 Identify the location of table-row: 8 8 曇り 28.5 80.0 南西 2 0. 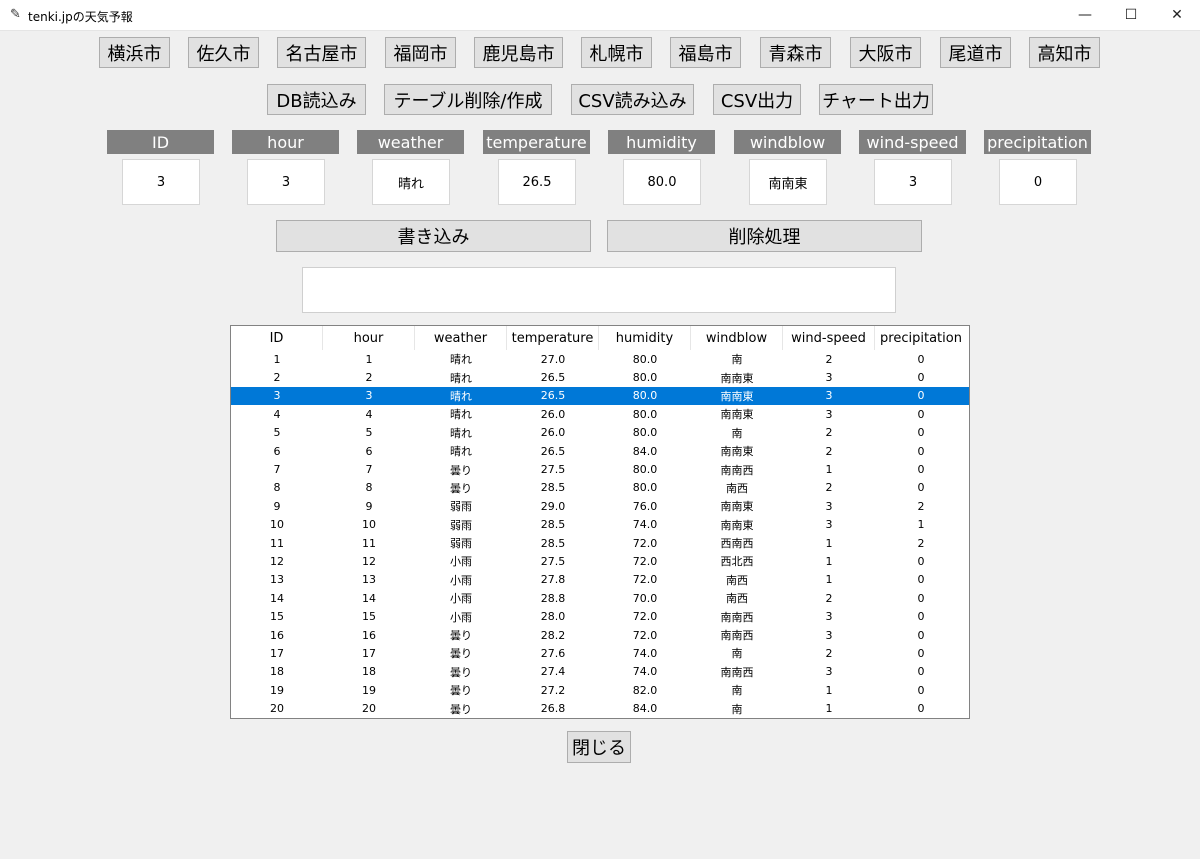
(600, 488).